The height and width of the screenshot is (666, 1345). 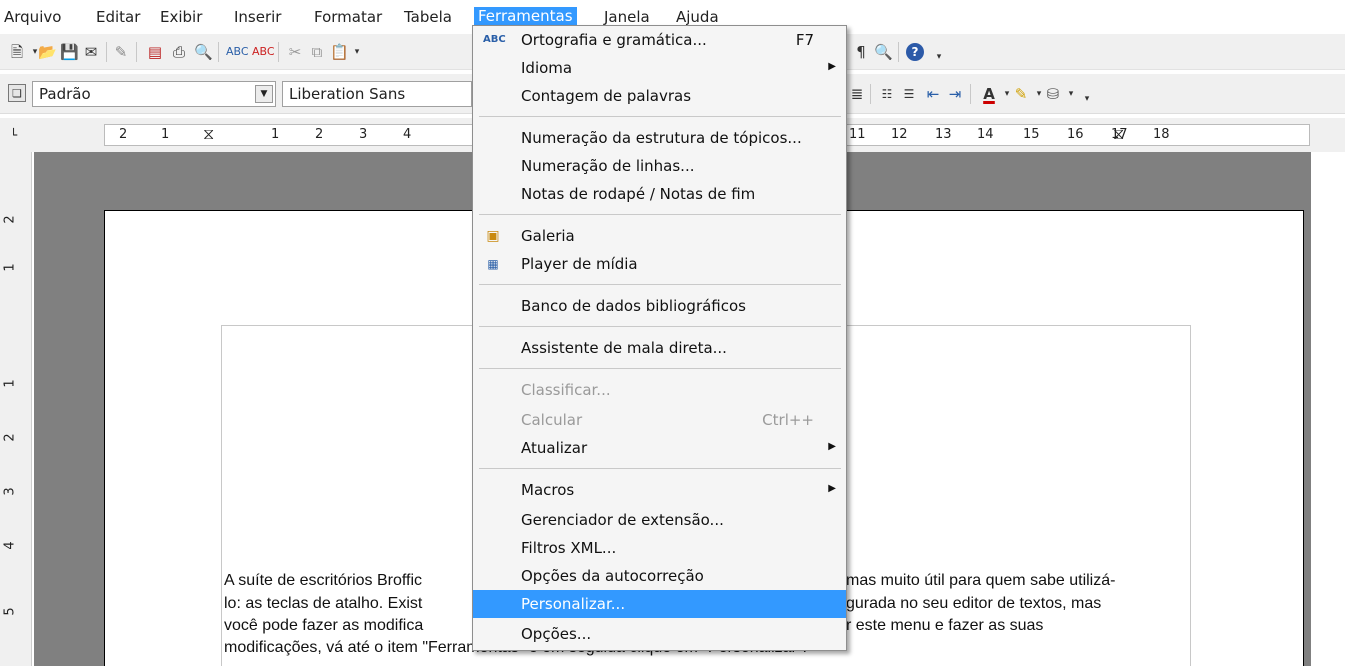 What do you see at coordinates (659, 68) in the screenshot?
I see `menu-item-language: Idioma ▶` at bounding box center [659, 68].